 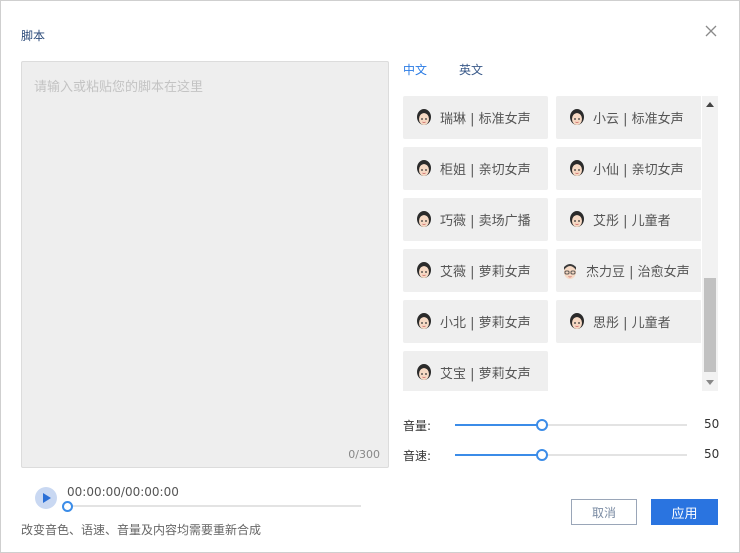 I want to click on tab-chinese: 中文, so click(x=415, y=69).